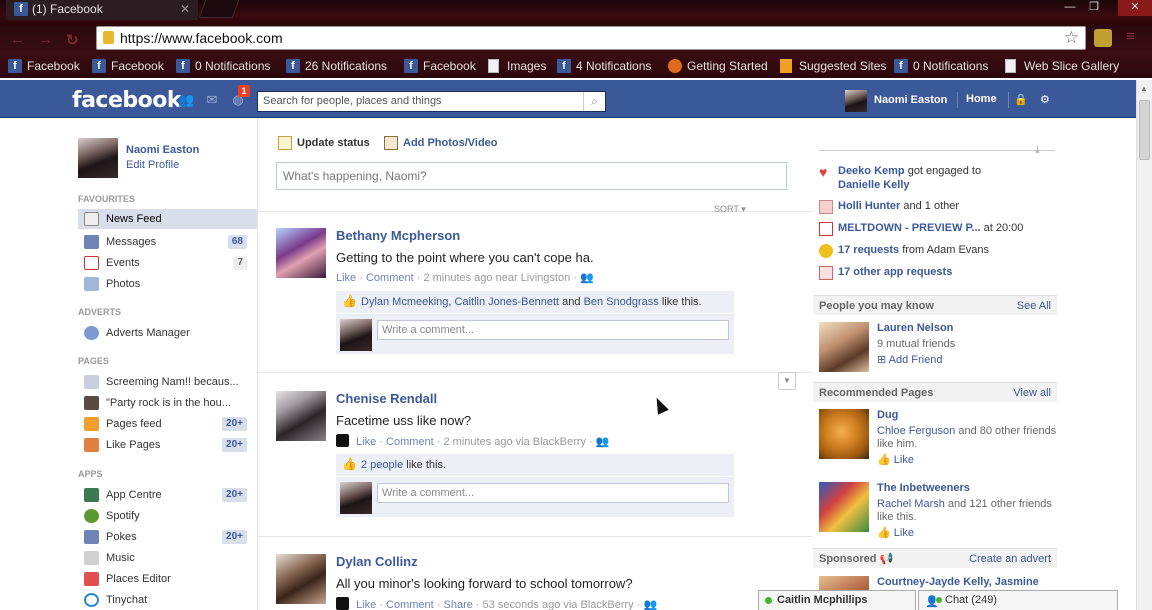 This screenshot has height=610, width=1152. What do you see at coordinates (167, 537) in the screenshot?
I see `sidebar-item-pokes: Pokes 20+` at bounding box center [167, 537].